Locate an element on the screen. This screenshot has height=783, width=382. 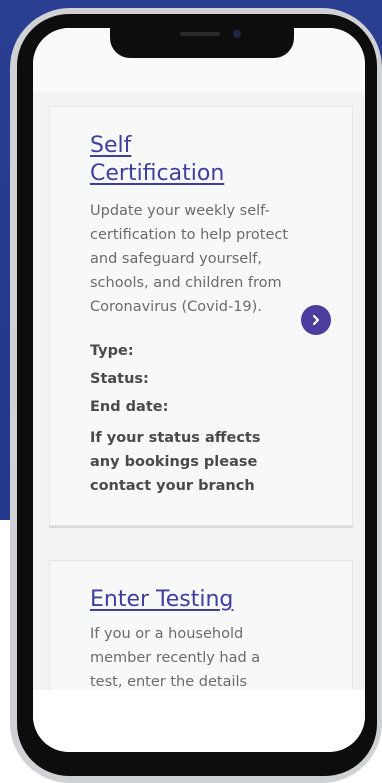
self-certification-open-button is located at coordinates (316, 320).